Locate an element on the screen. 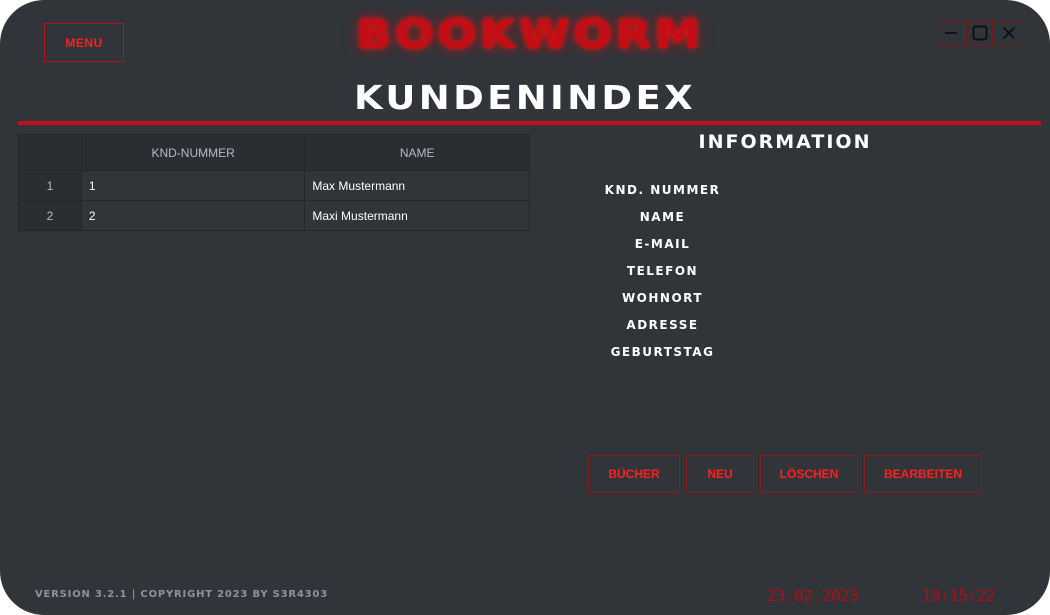 Image resolution: width=1050 pixels, height=615 pixels. footer-time: 19:15:22 is located at coordinates (959, 595).